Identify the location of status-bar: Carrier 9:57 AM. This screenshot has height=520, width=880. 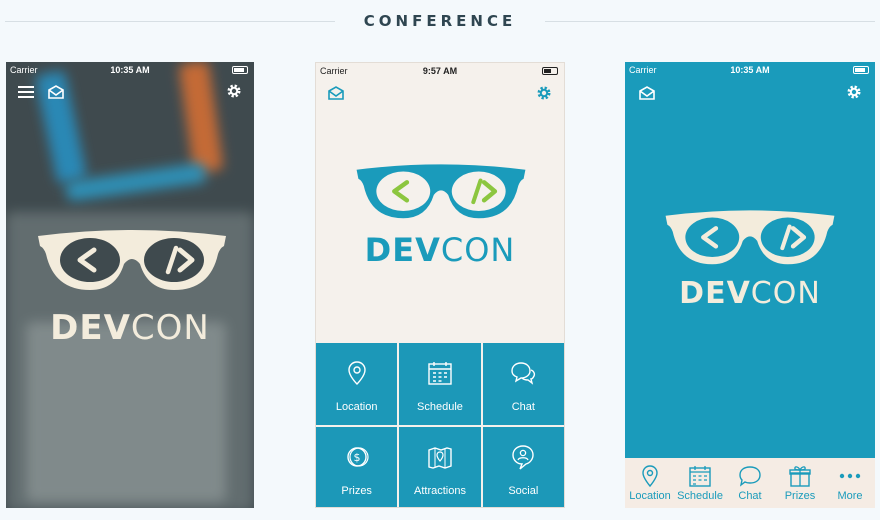
(440, 71).